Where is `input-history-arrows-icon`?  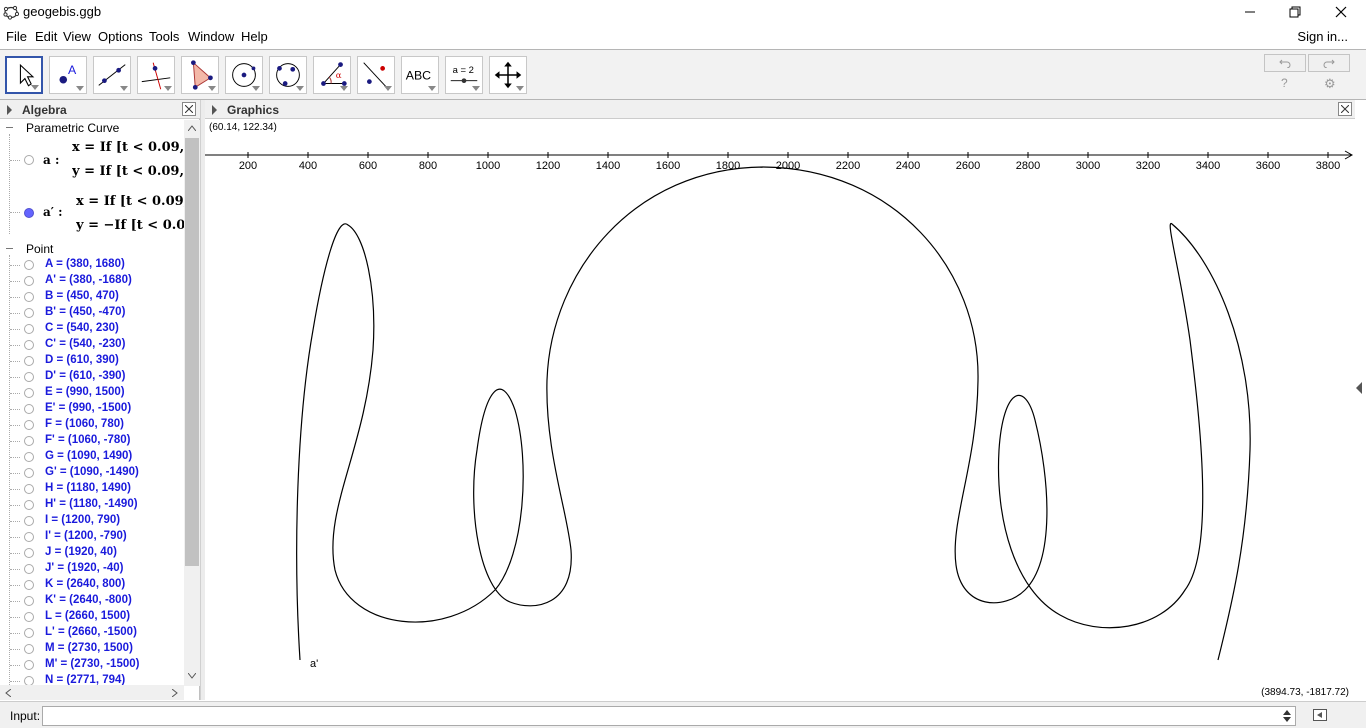 input-history-arrows-icon is located at coordinates (1287, 716).